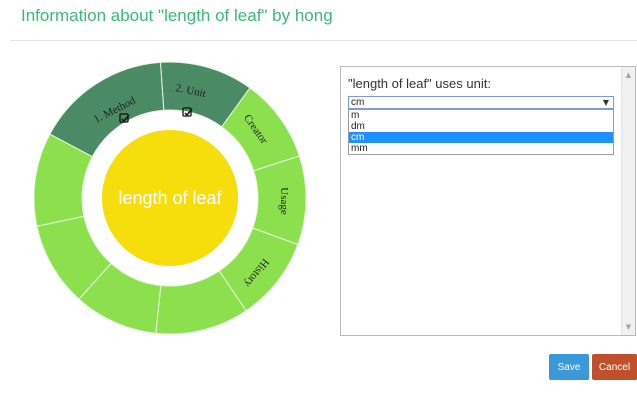 Image resolution: width=637 pixels, height=402 pixels. Describe the element at coordinates (481, 137) in the screenshot. I see `unit-option-cm: cm` at that location.